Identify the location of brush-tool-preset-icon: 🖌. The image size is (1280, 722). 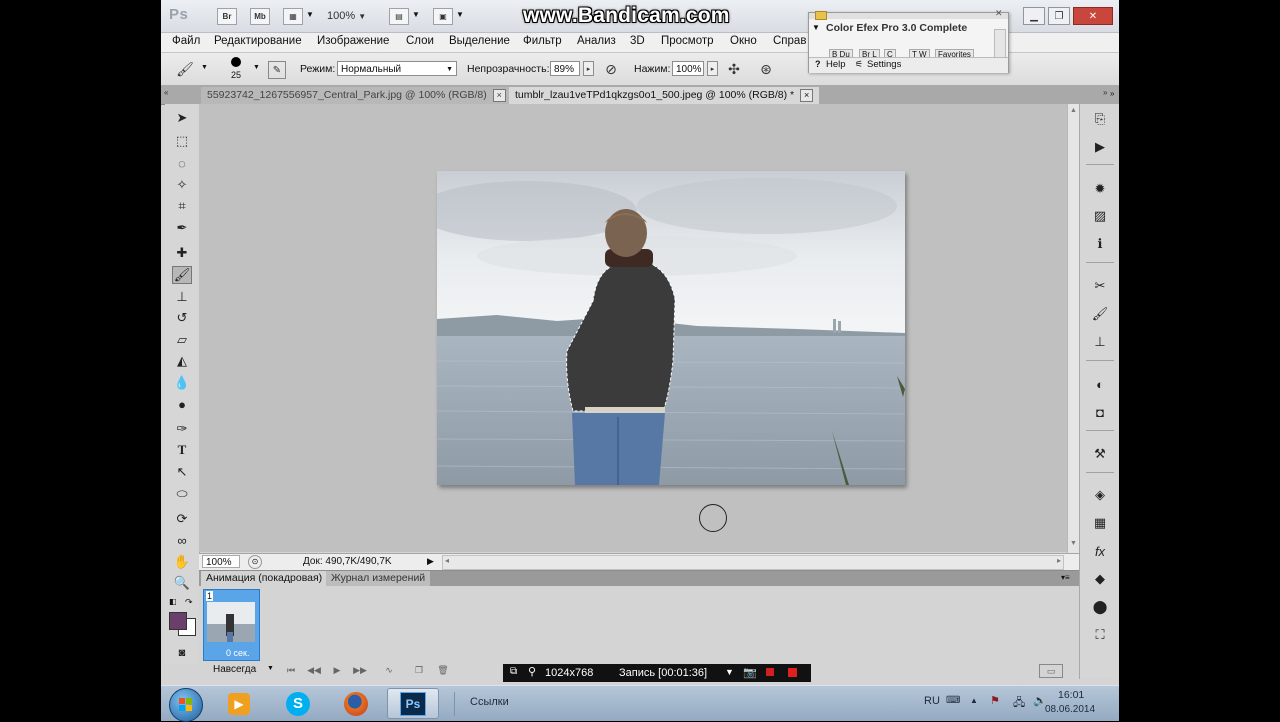
(185, 69).